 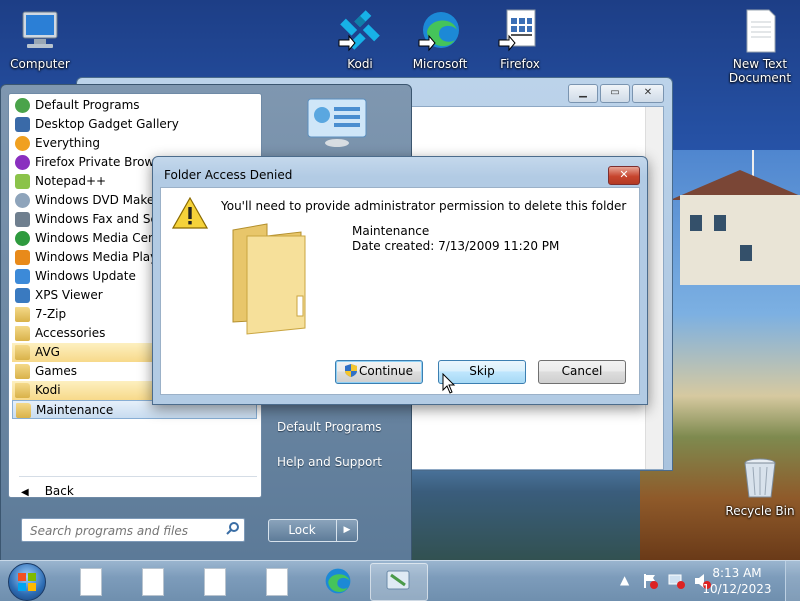 I want to click on desktop-icon-new-text-document: New Text Document, so click(x=760, y=46).